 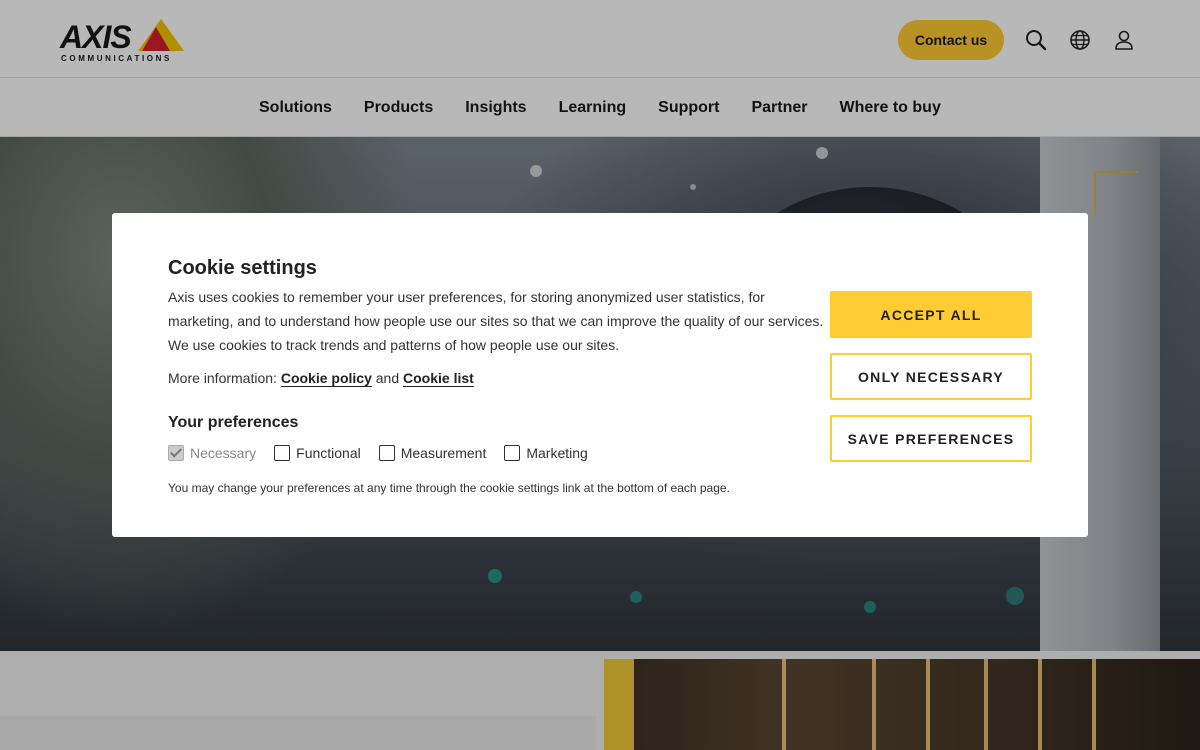 What do you see at coordinates (444, 453) in the screenshot?
I see `measurement-label: Measurement` at bounding box center [444, 453].